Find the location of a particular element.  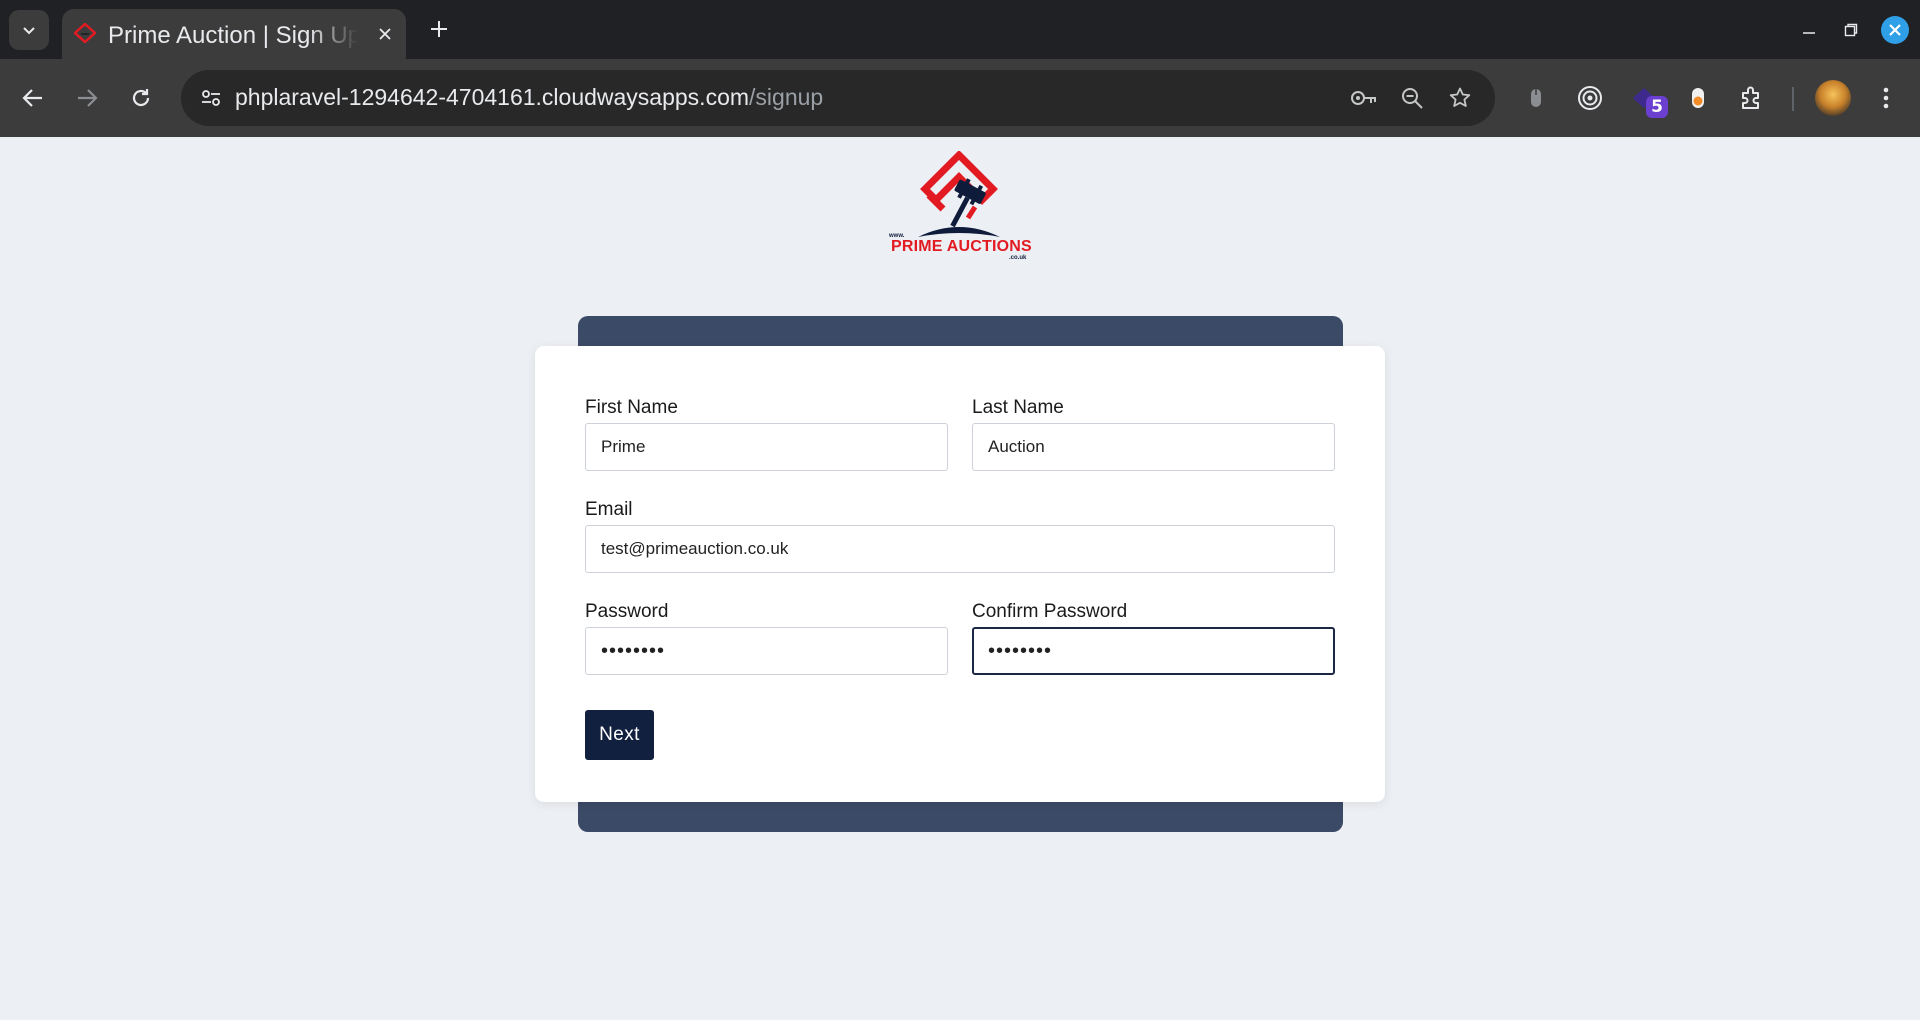

arrow-left-icon is located at coordinates (32, 98).